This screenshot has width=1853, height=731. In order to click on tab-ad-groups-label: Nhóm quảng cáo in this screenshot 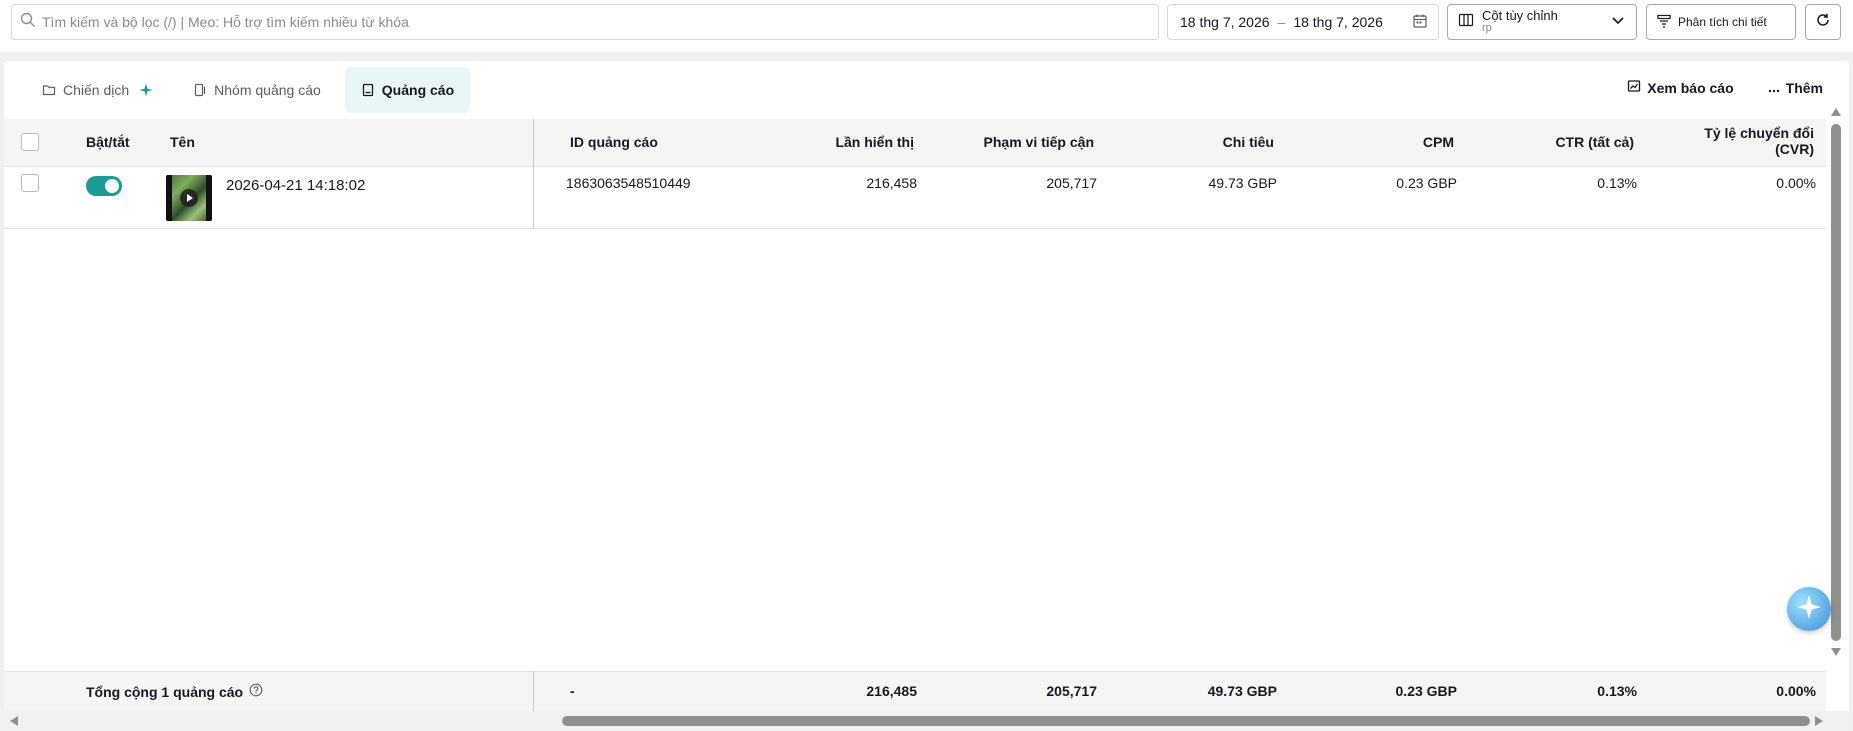, I will do `click(267, 89)`.